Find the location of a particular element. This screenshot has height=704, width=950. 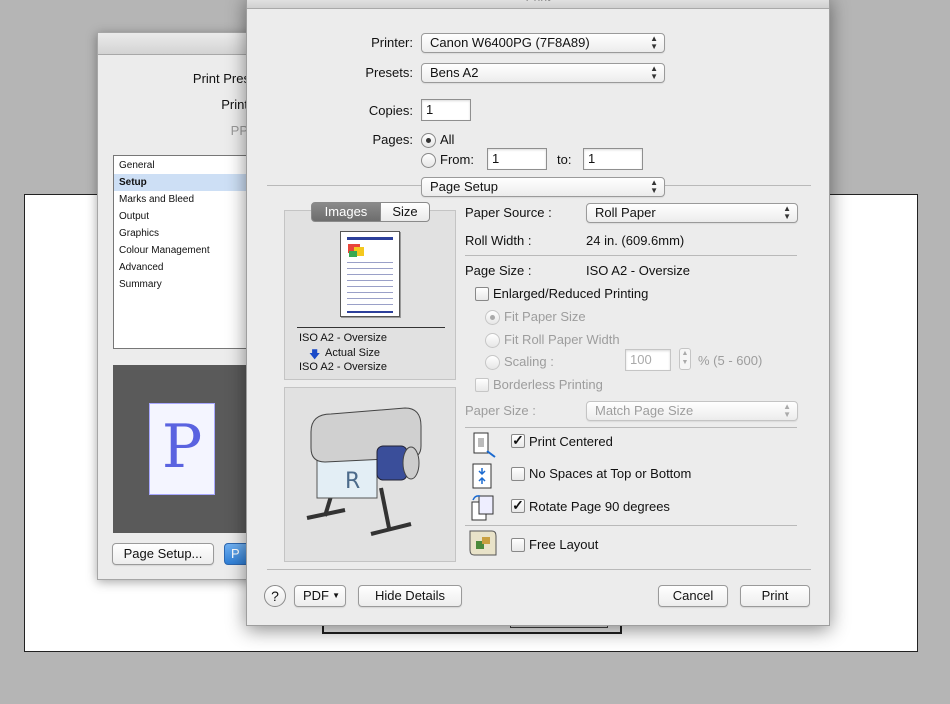

page-preview: P is located at coordinates (188, 449).